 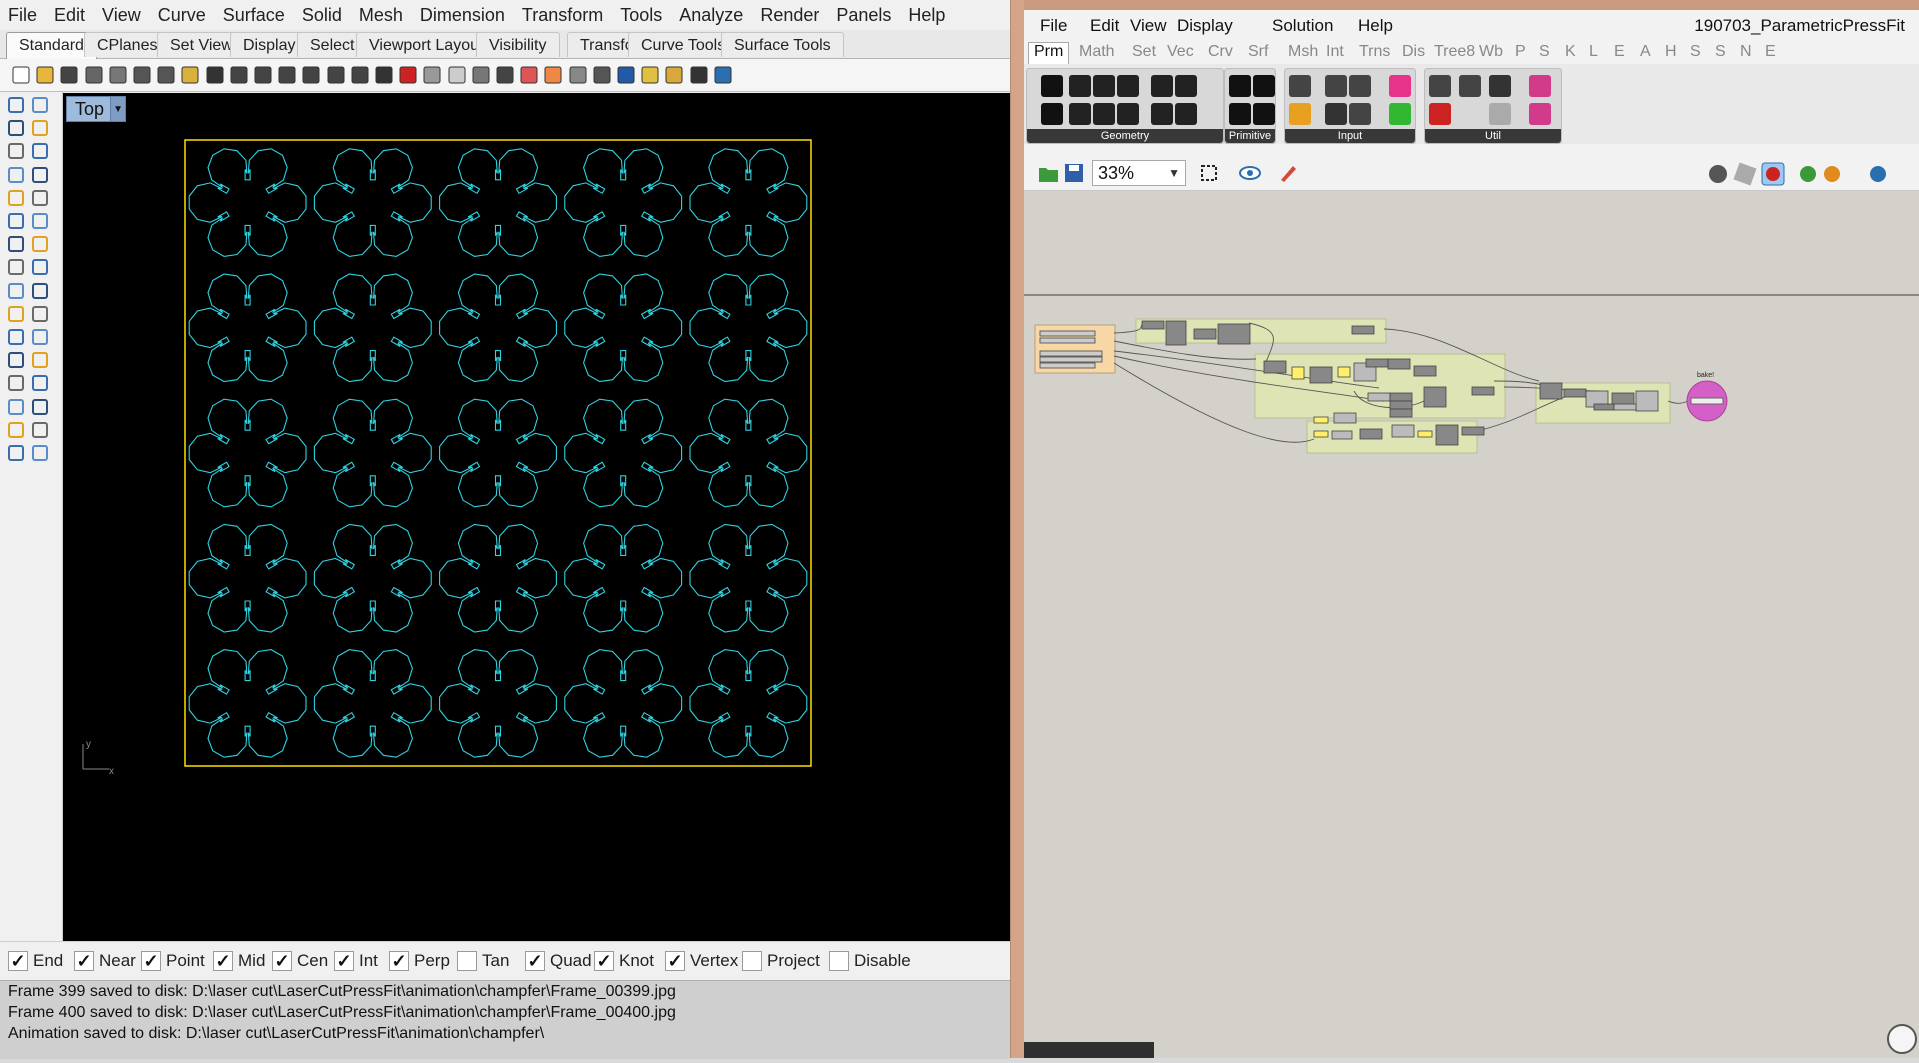 What do you see at coordinates (173, 961) in the screenshot?
I see `osnap-point: ✓ Point` at bounding box center [173, 961].